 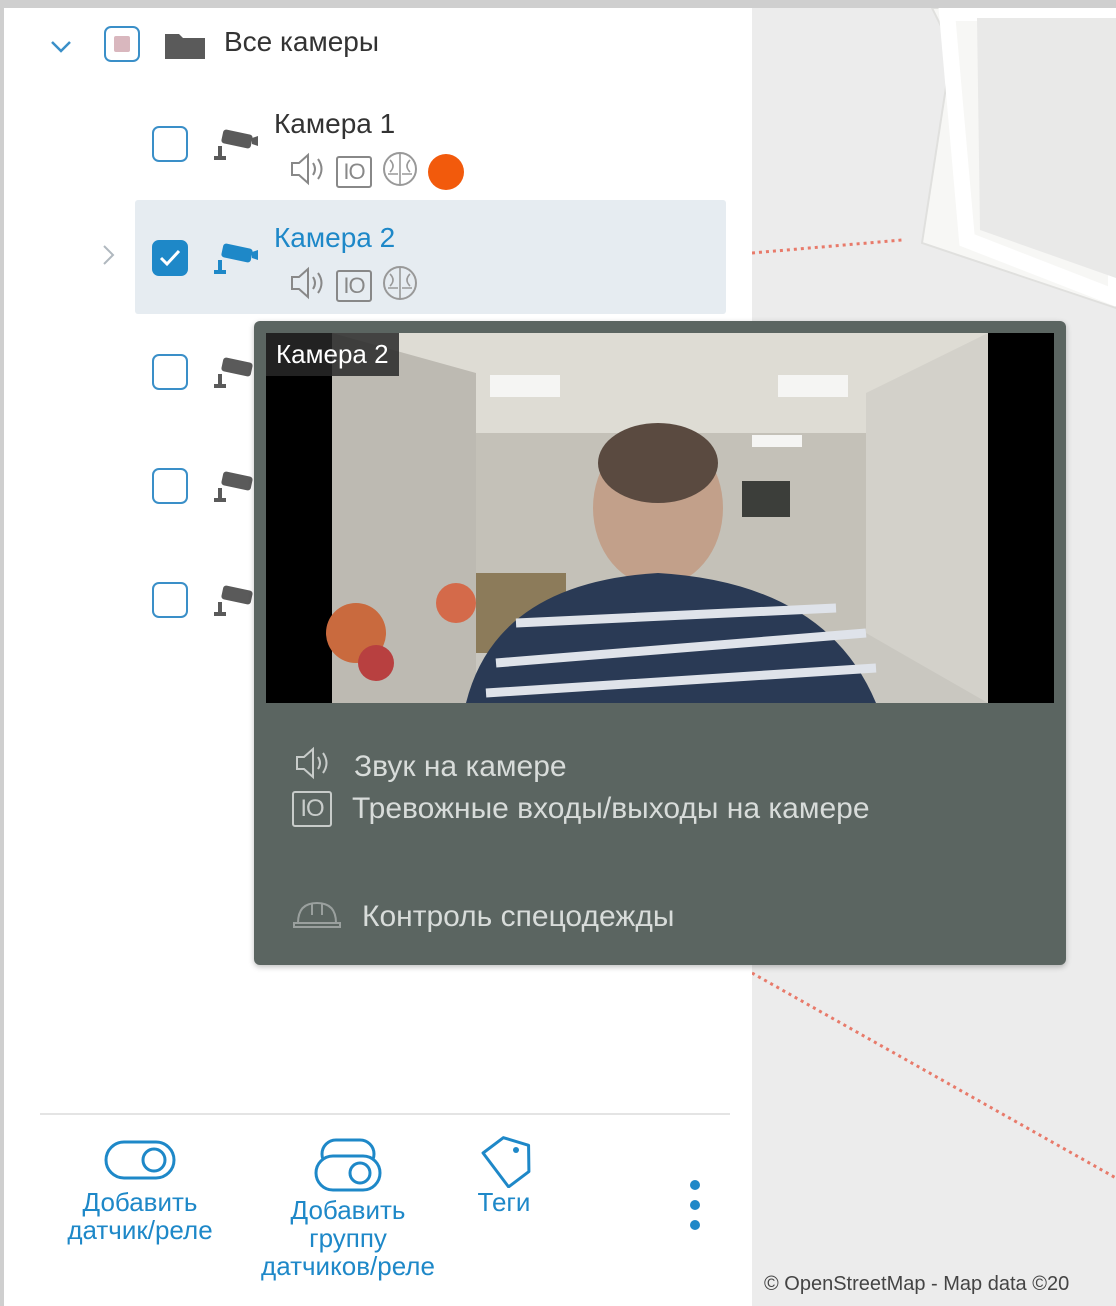 I want to click on camera-2-name: Камера 2, so click(x=334, y=238).